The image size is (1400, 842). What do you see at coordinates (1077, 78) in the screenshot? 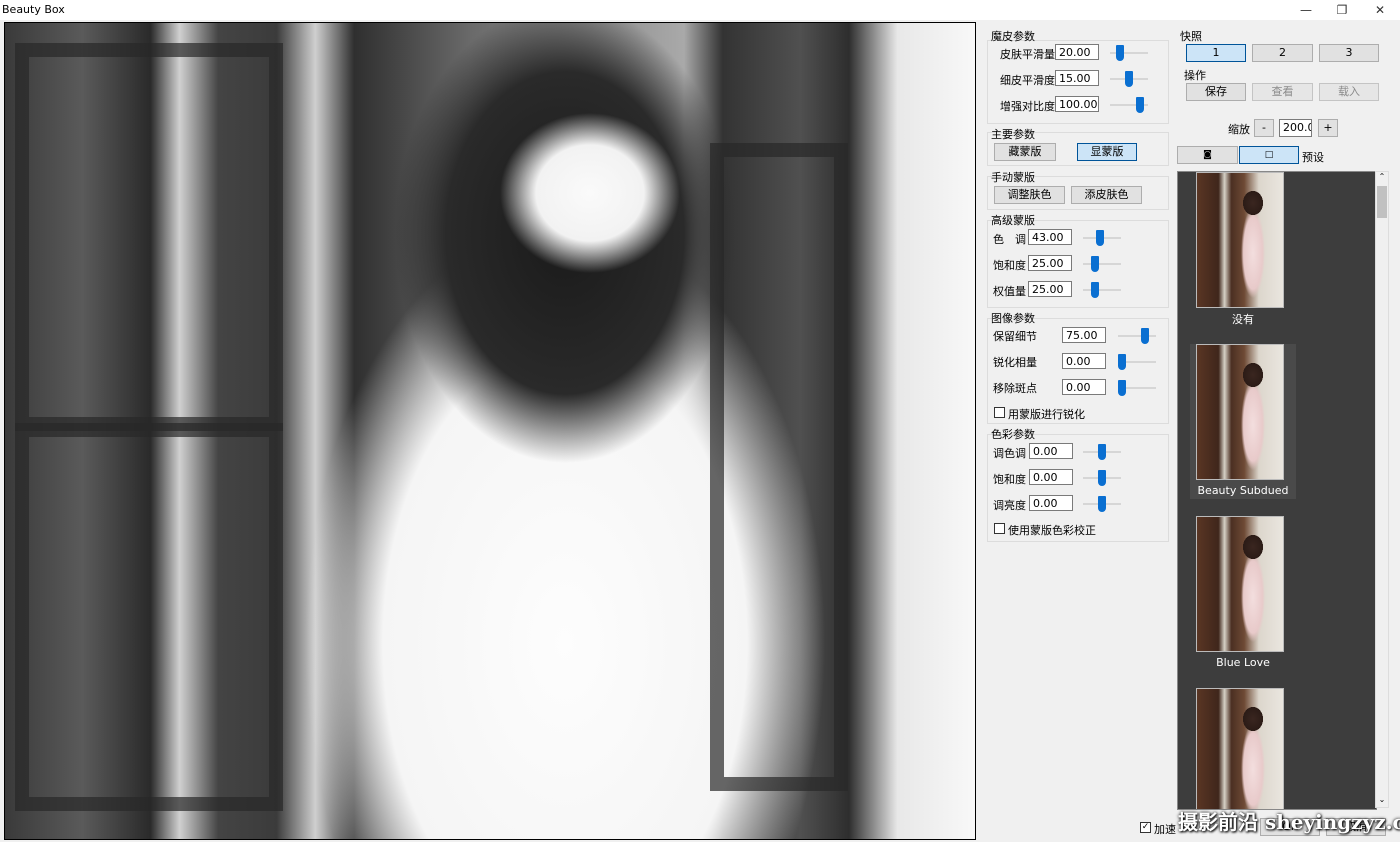
I see `fine-skin-input: 15.00` at bounding box center [1077, 78].